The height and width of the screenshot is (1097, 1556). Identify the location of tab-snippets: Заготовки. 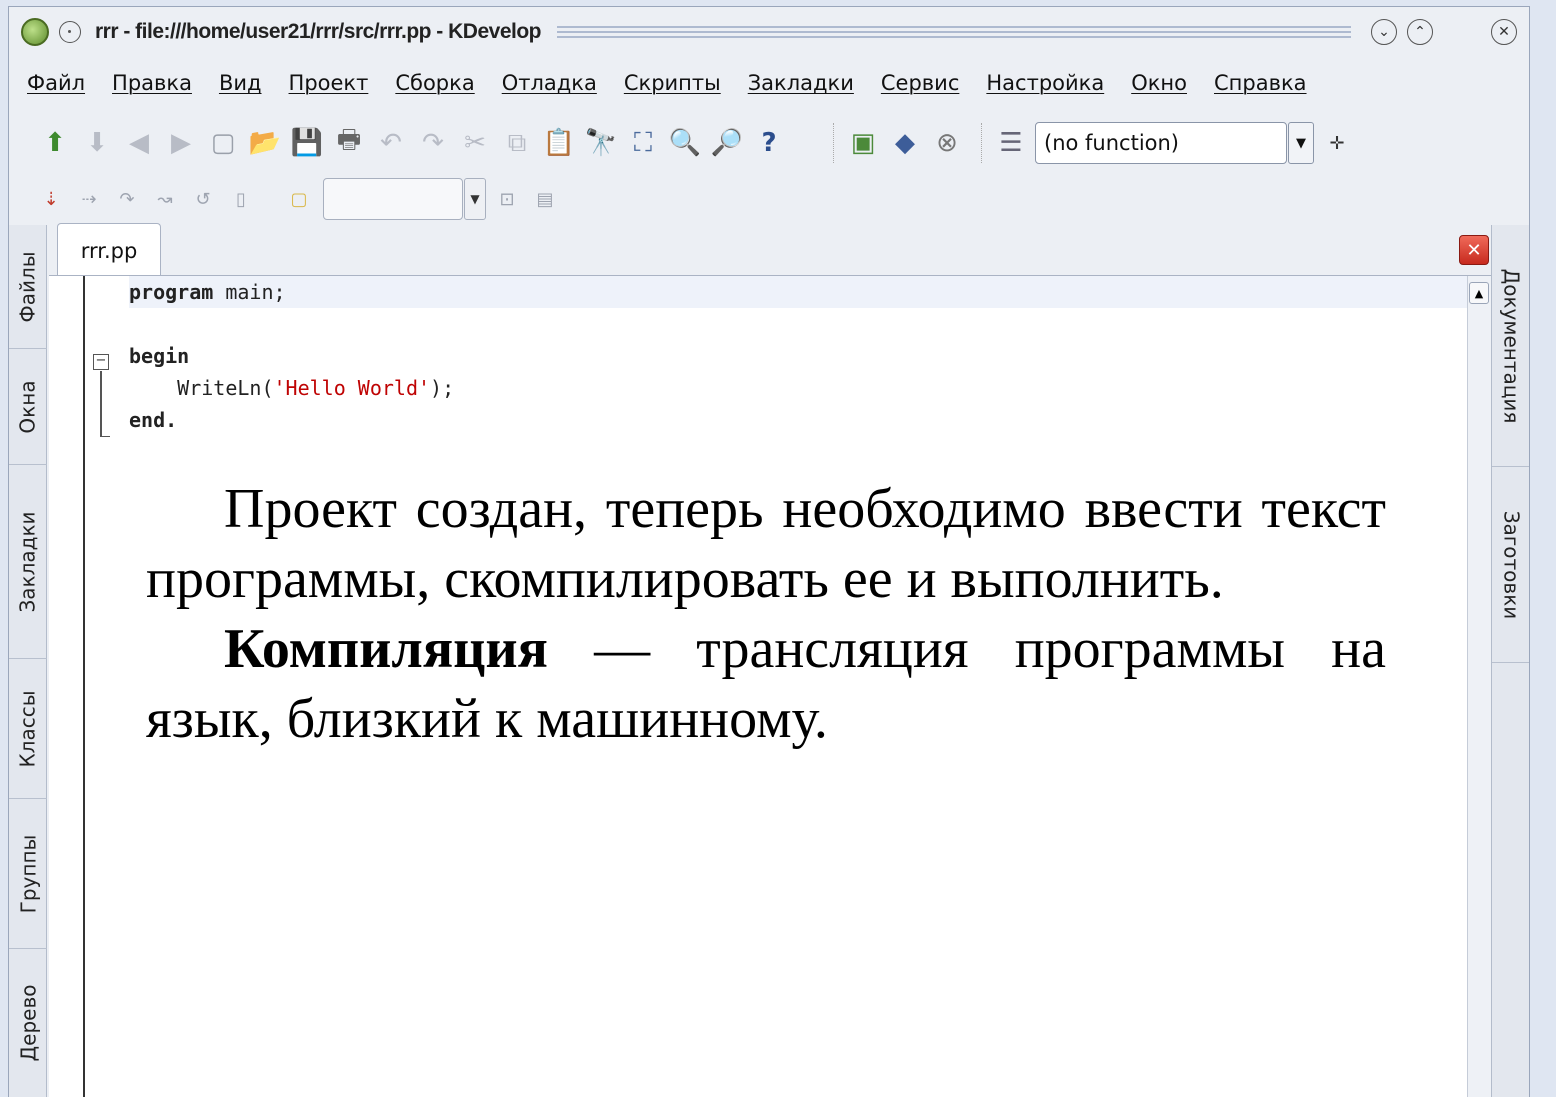
(1510, 565).